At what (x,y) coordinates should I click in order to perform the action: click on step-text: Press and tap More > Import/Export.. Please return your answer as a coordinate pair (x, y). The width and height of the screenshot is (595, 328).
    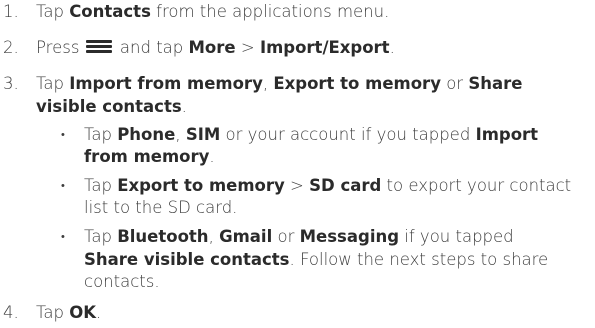
    Looking at the image, I should click on (215, 47).